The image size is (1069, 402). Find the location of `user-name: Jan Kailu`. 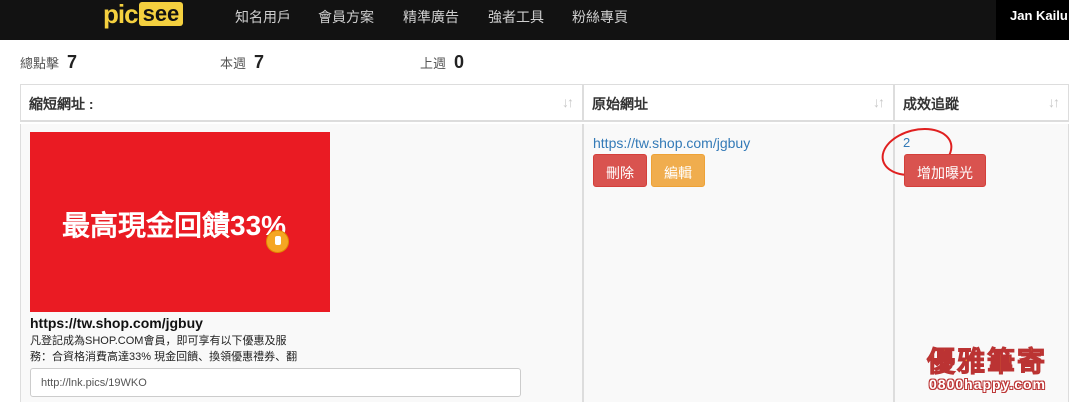

user-name: Jan Kailu is located at coordinates (1039, 15).